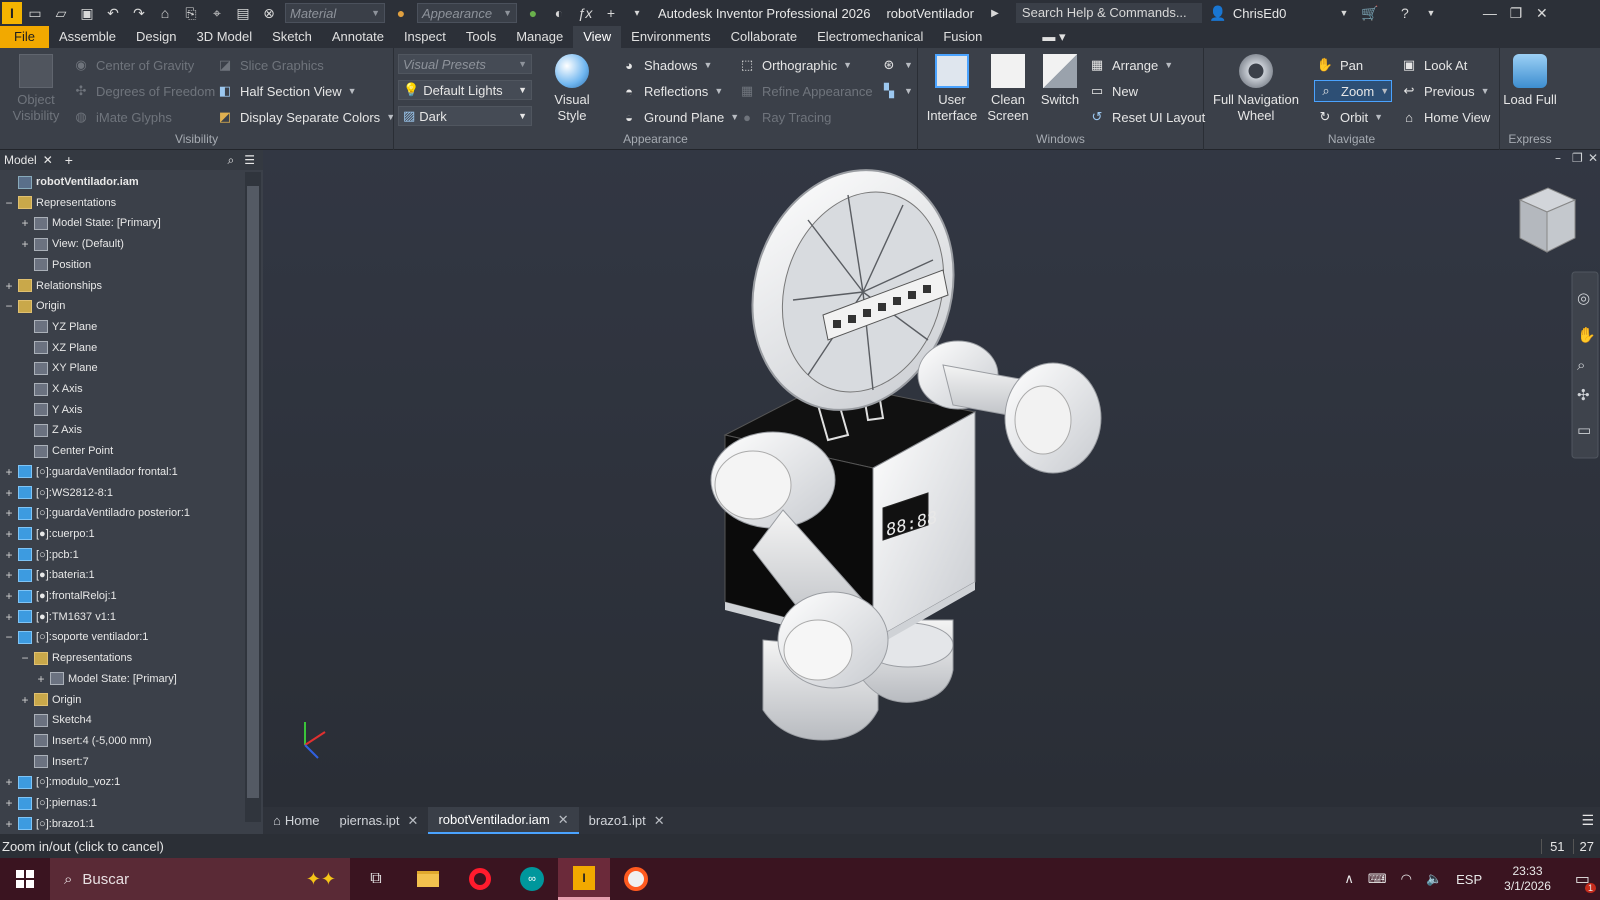  I want to click on save-icon: ▣, so click(87, 13).